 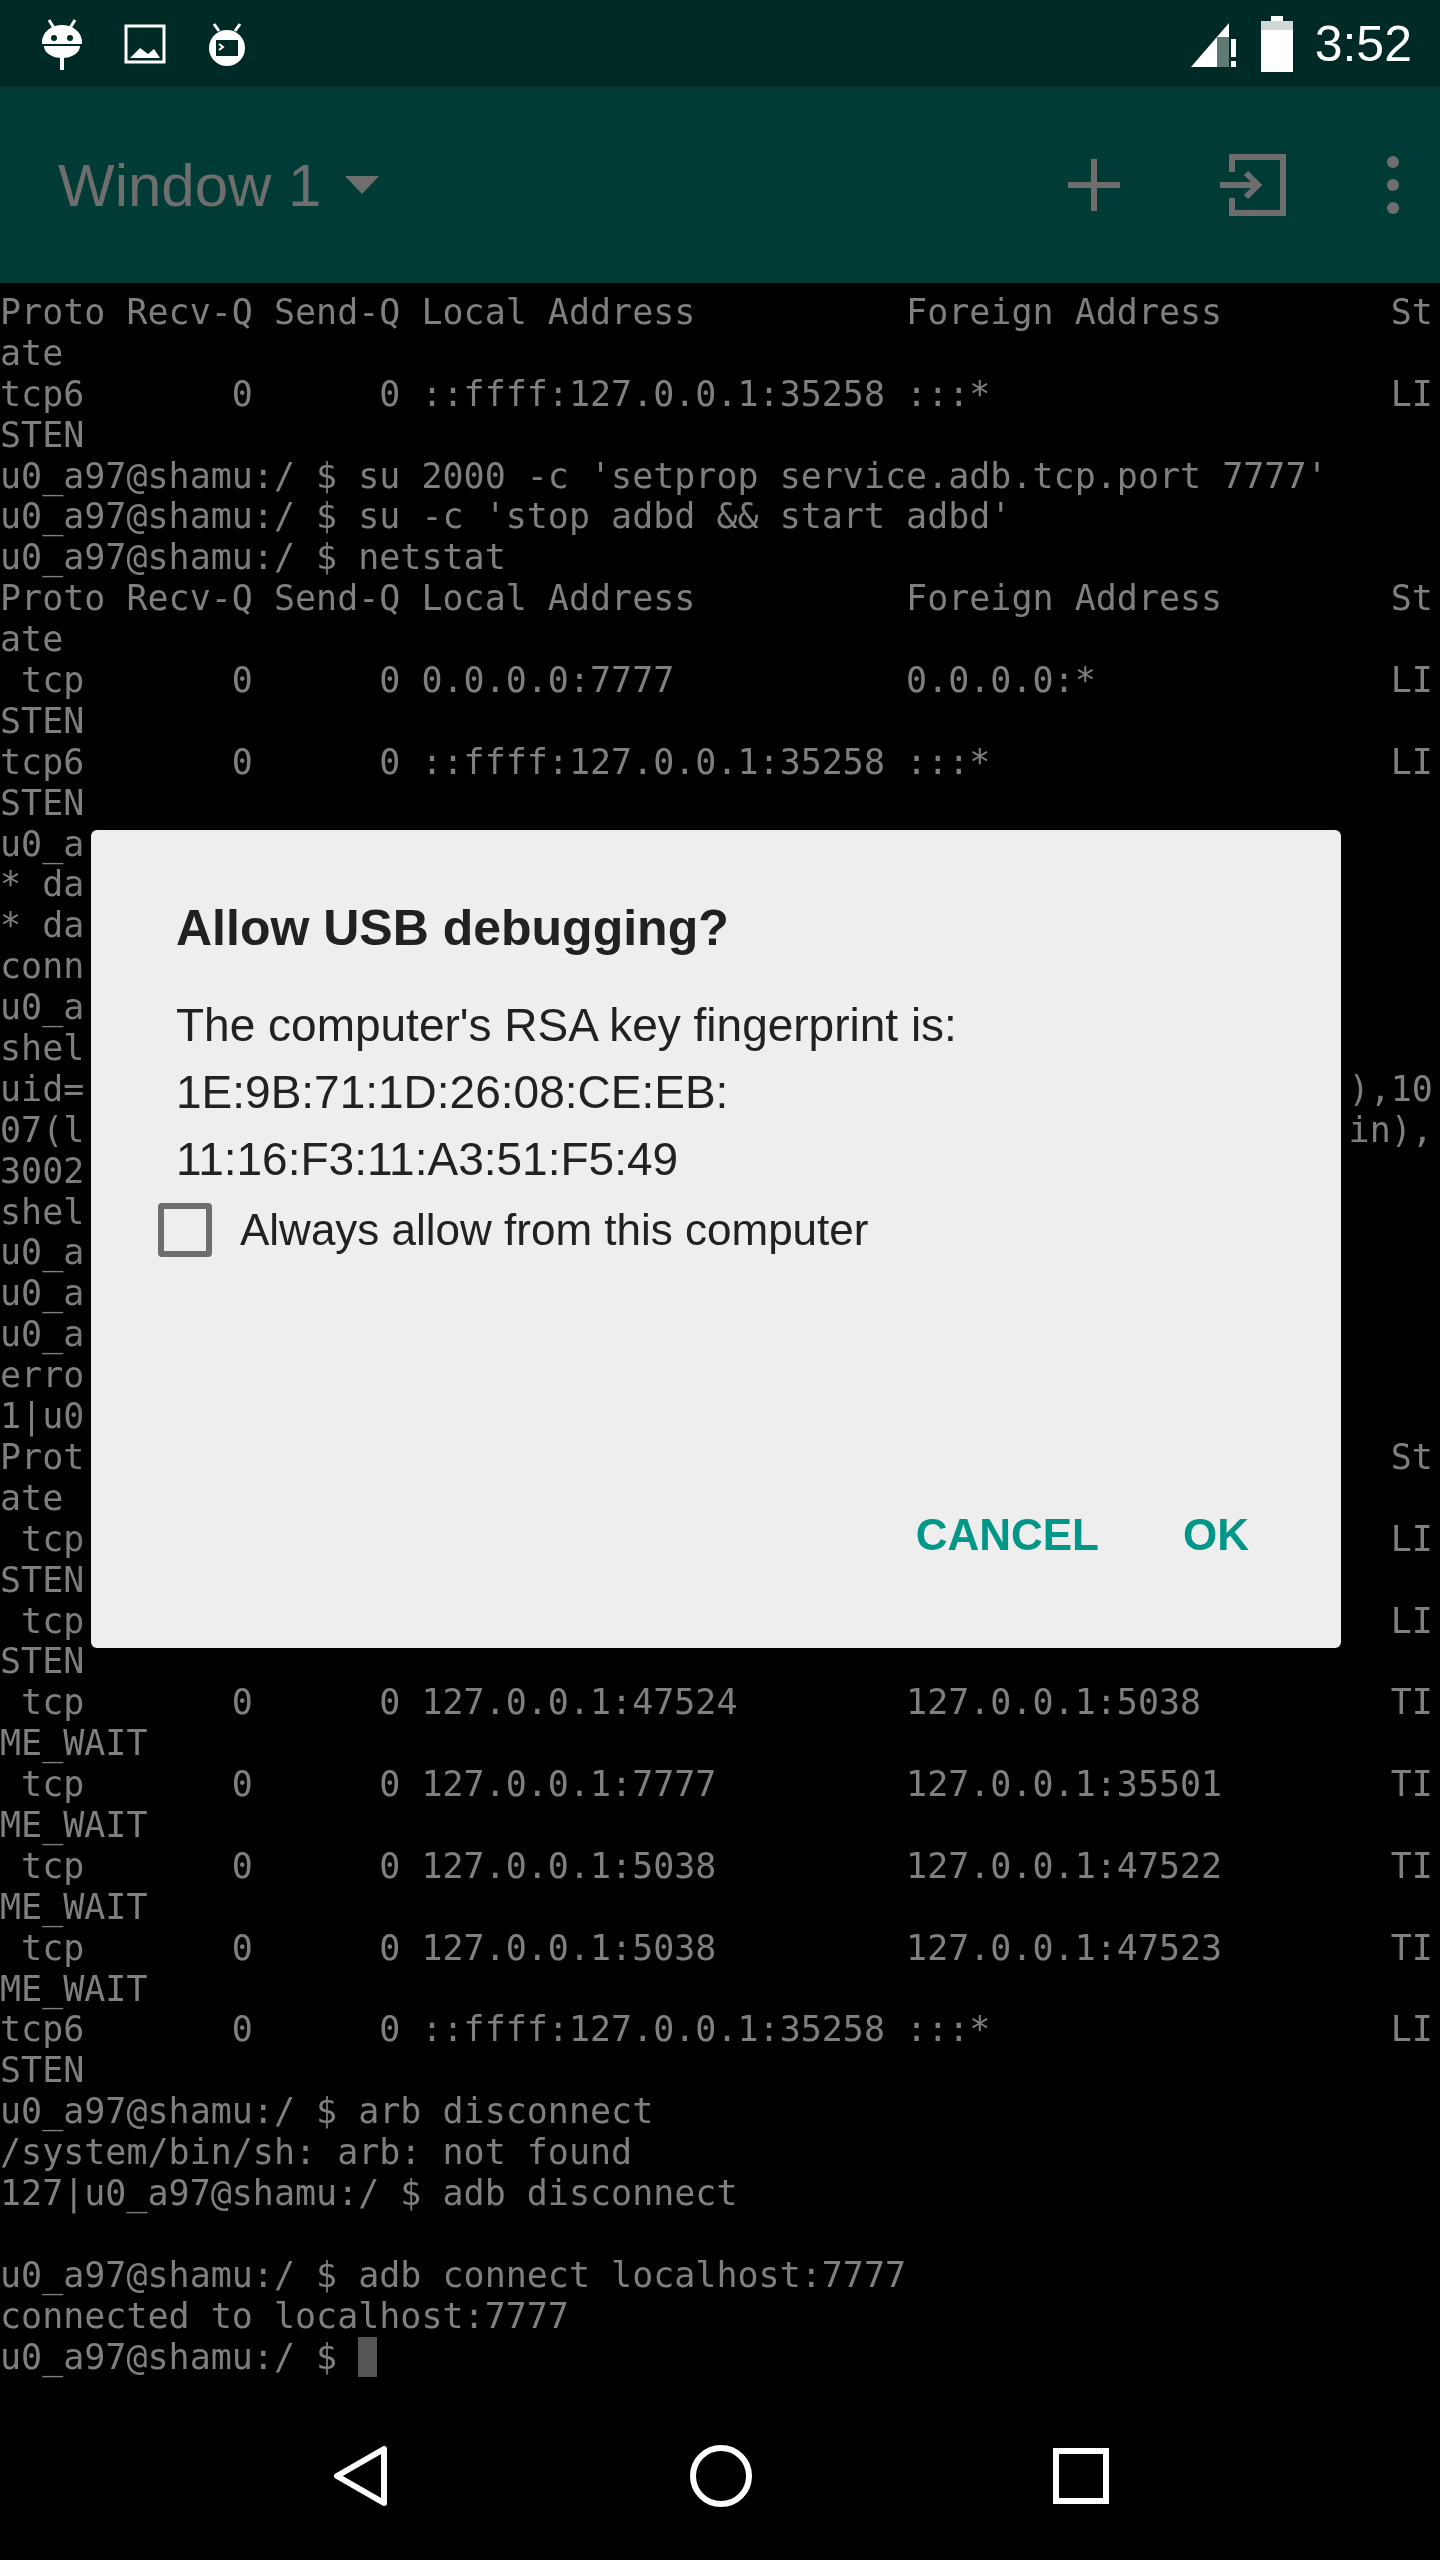 I want to click on plus-icon, so click(x=1094, y=185).